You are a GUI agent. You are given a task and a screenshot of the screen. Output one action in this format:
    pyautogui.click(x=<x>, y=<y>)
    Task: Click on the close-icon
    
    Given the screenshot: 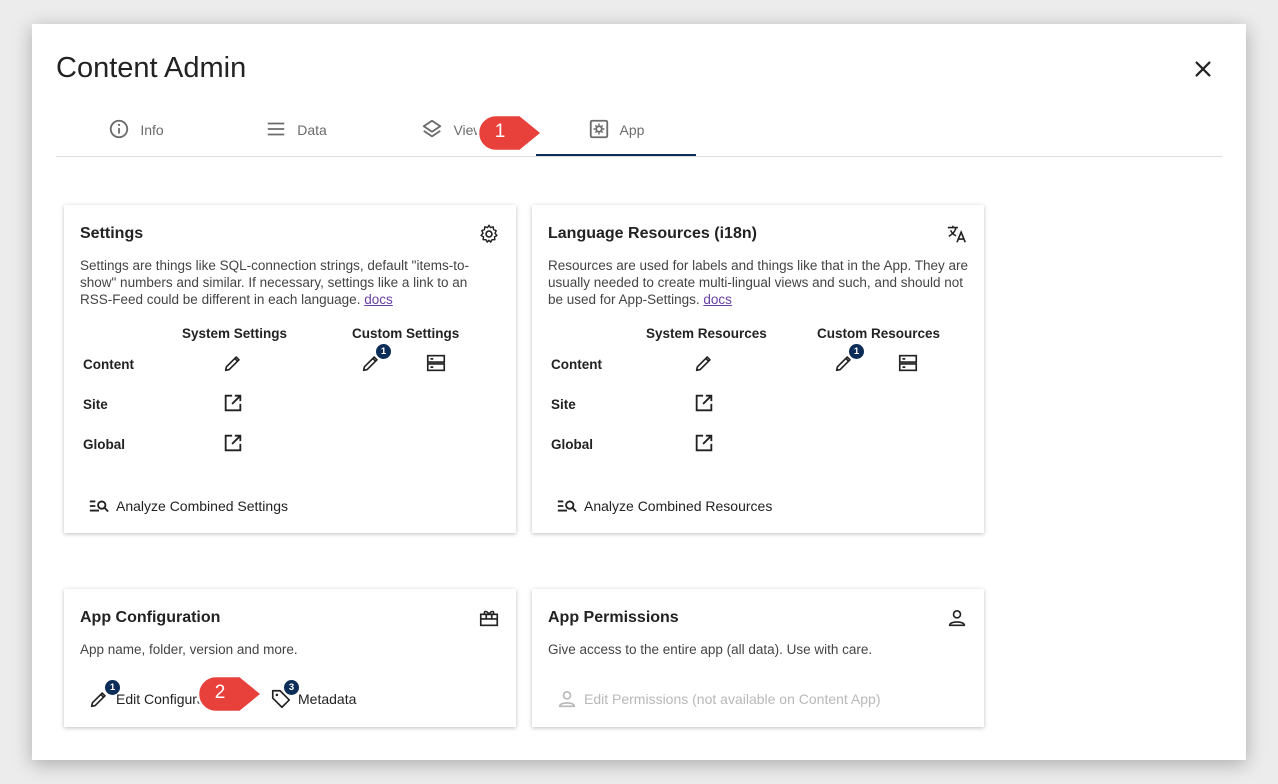 What is the action you would take?
    pyautogui.click(x=1203, y=69)
    